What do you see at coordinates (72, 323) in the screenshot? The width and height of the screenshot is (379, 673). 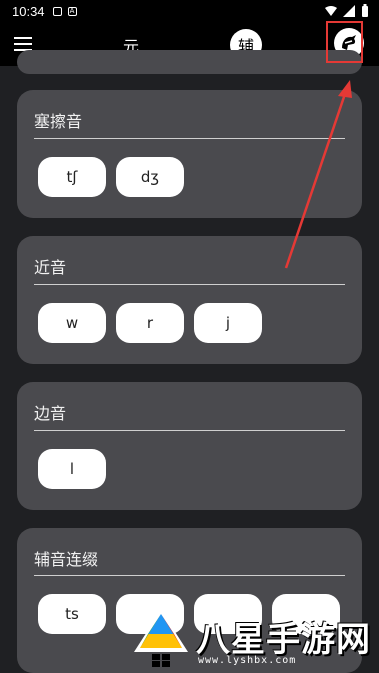 I see `phoneme-chip: w` at bounding box center [72, 323].